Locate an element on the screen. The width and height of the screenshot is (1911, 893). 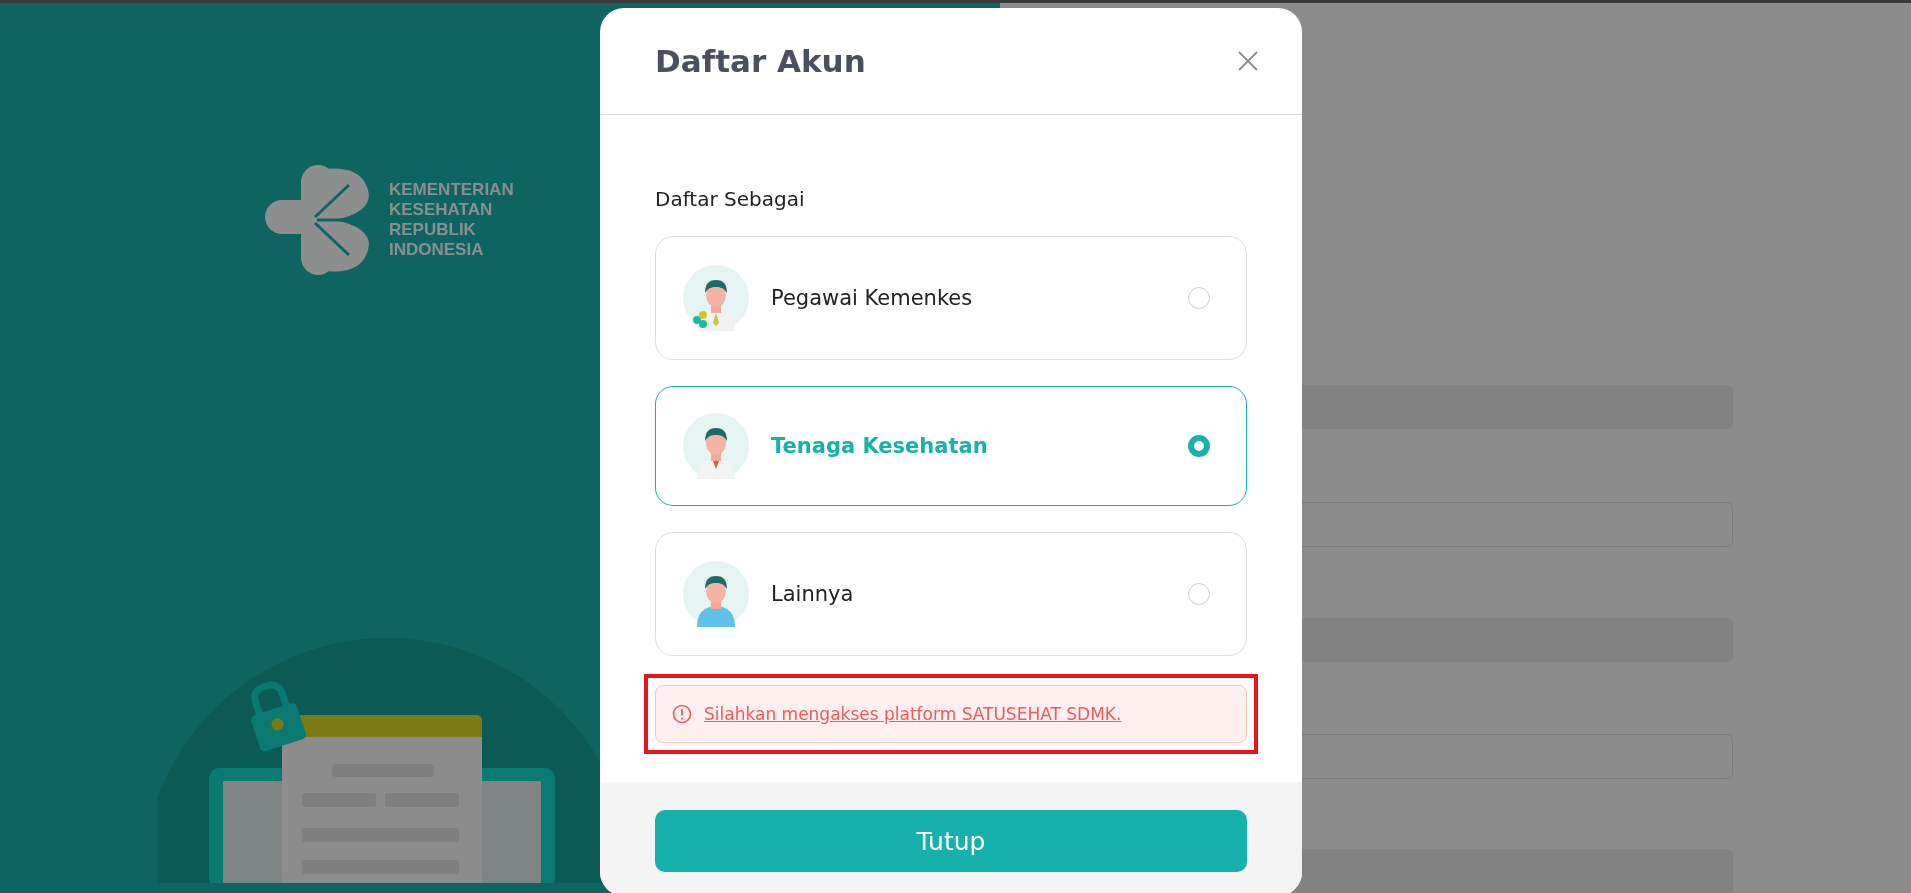
brand-text: INDONESIA is located at coordinates (437, 250).